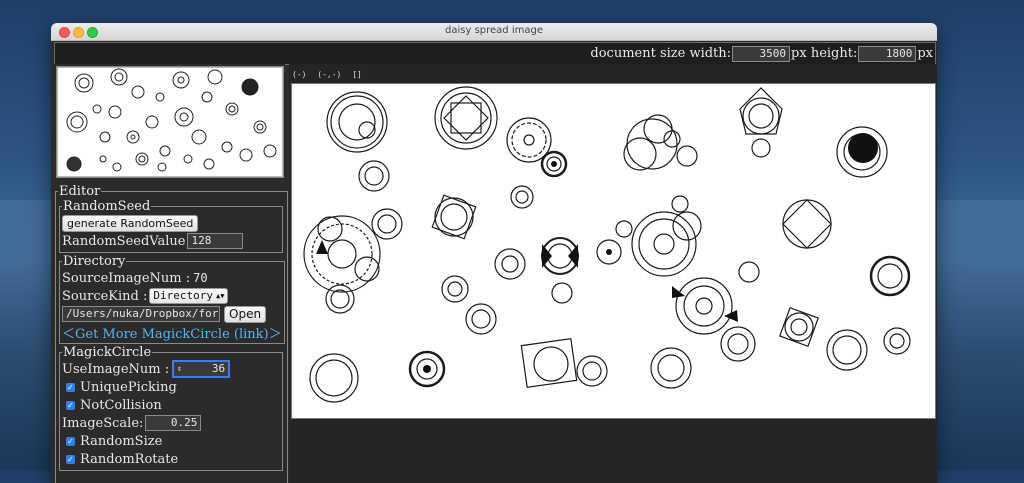 The image size is (1024, 483). Describe the element at coordinates (215, 241) in the screenshot. I see `random-seed-value-input: 128` at that location.